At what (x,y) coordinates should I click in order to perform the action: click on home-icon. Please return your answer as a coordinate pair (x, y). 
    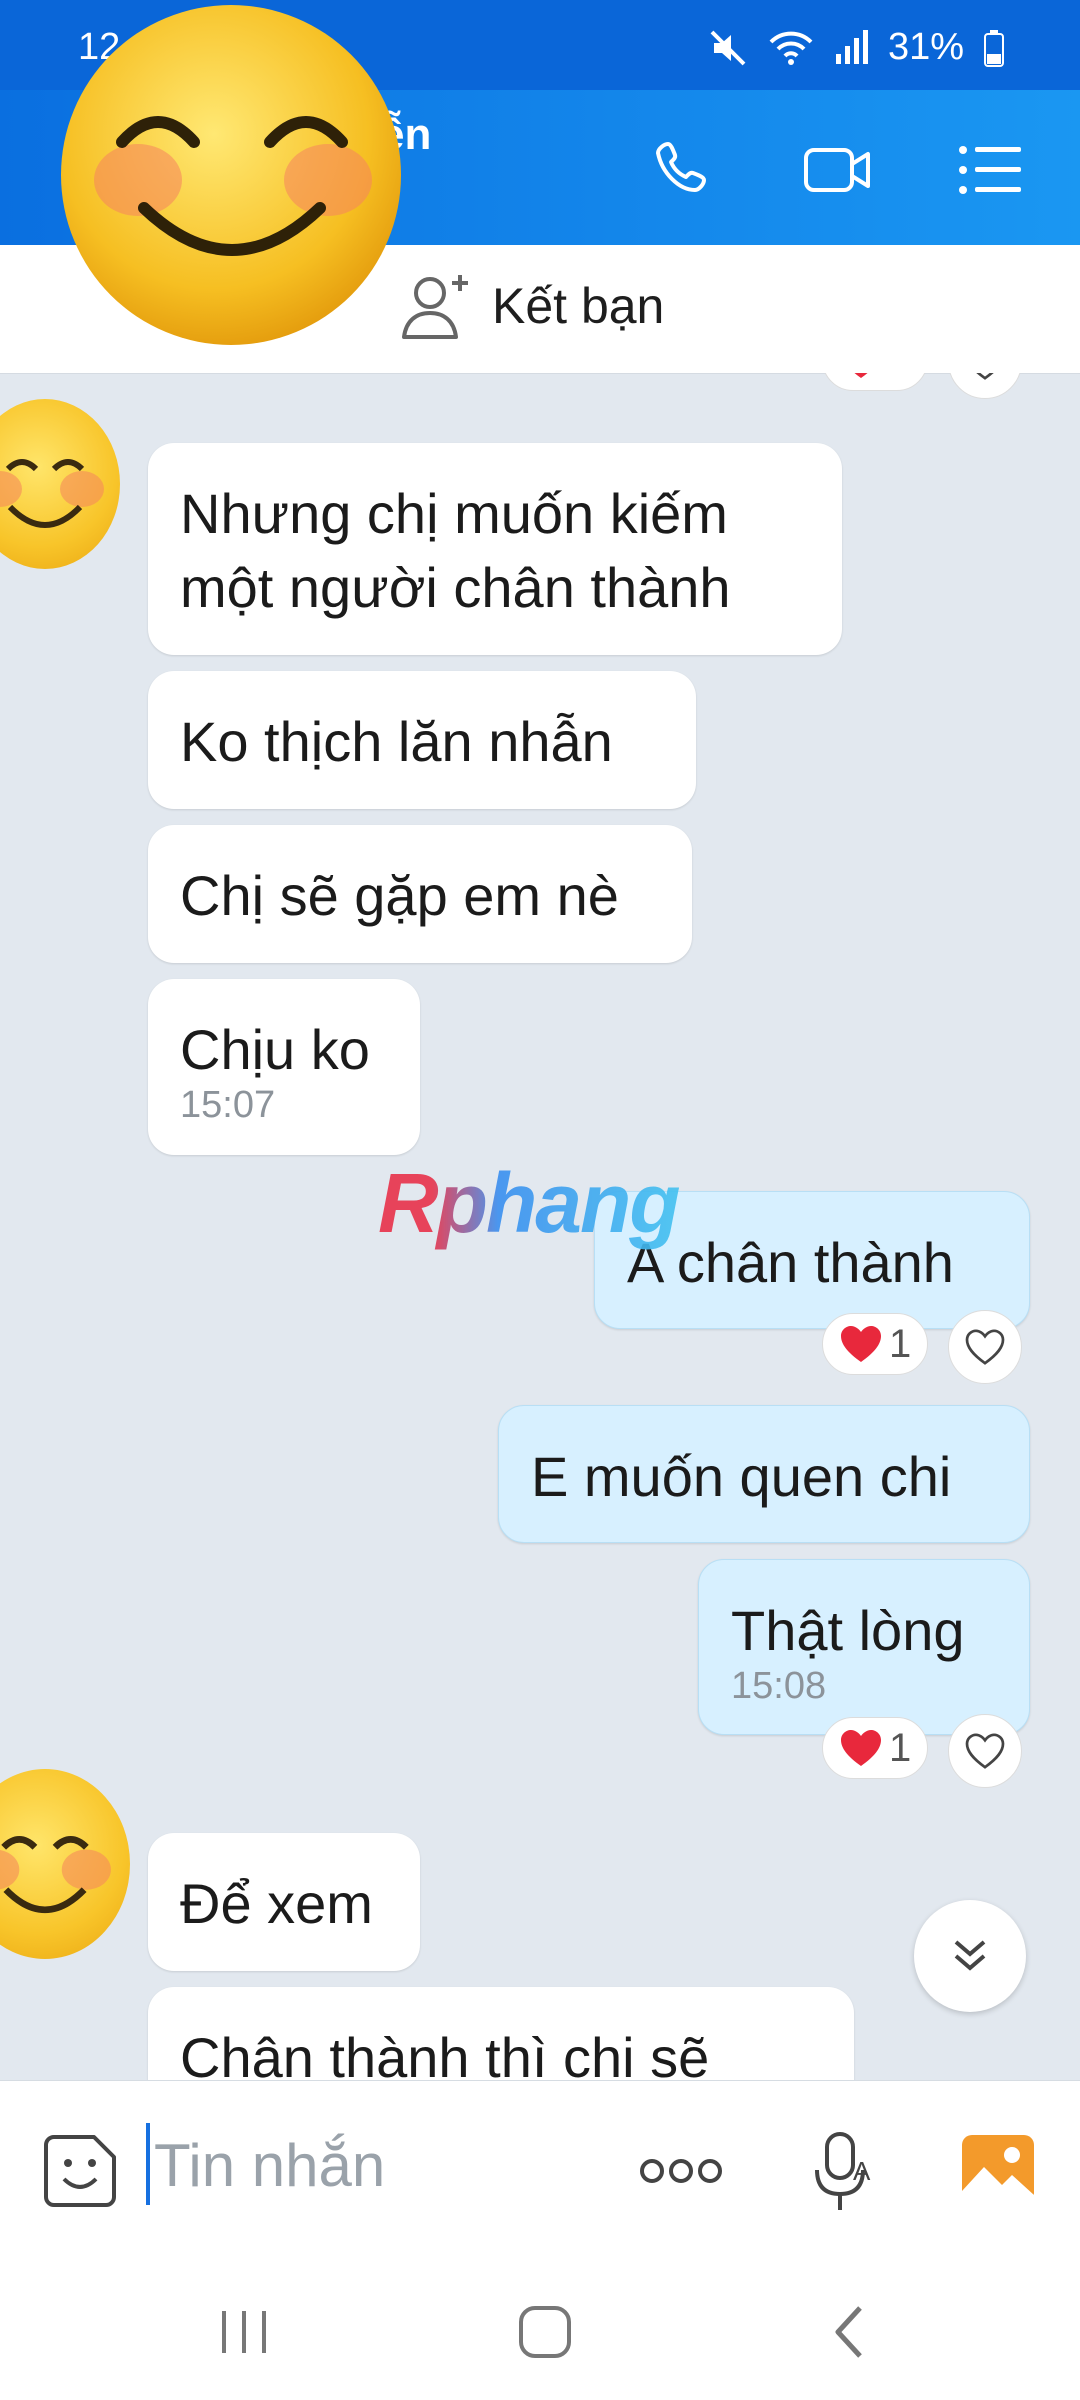
    Looking at the image, I should click on (545, 2332).